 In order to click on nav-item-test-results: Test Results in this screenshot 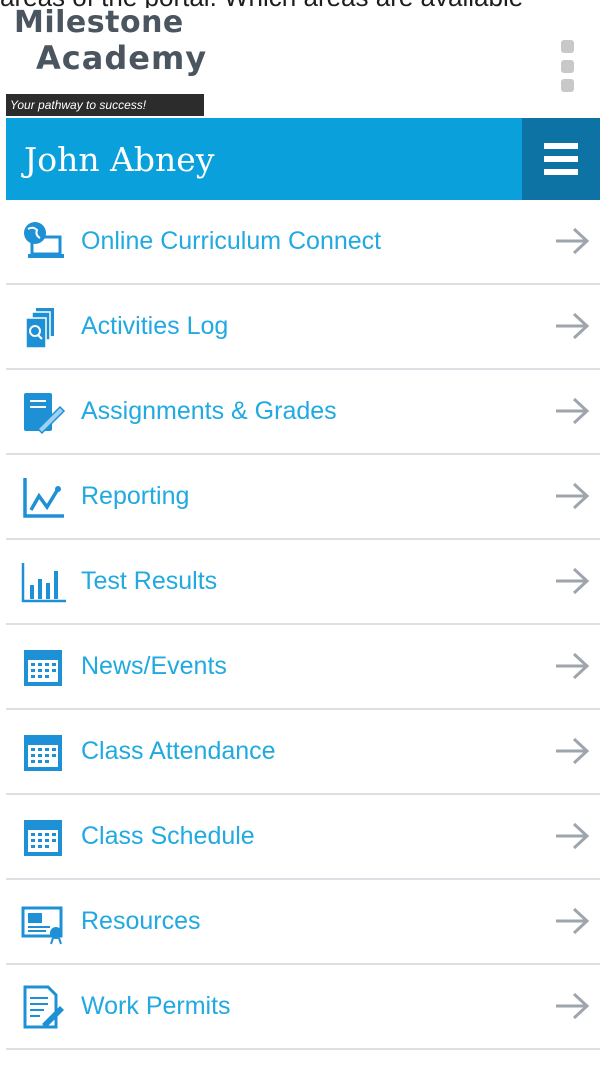, I will do `click(303, 582)`.